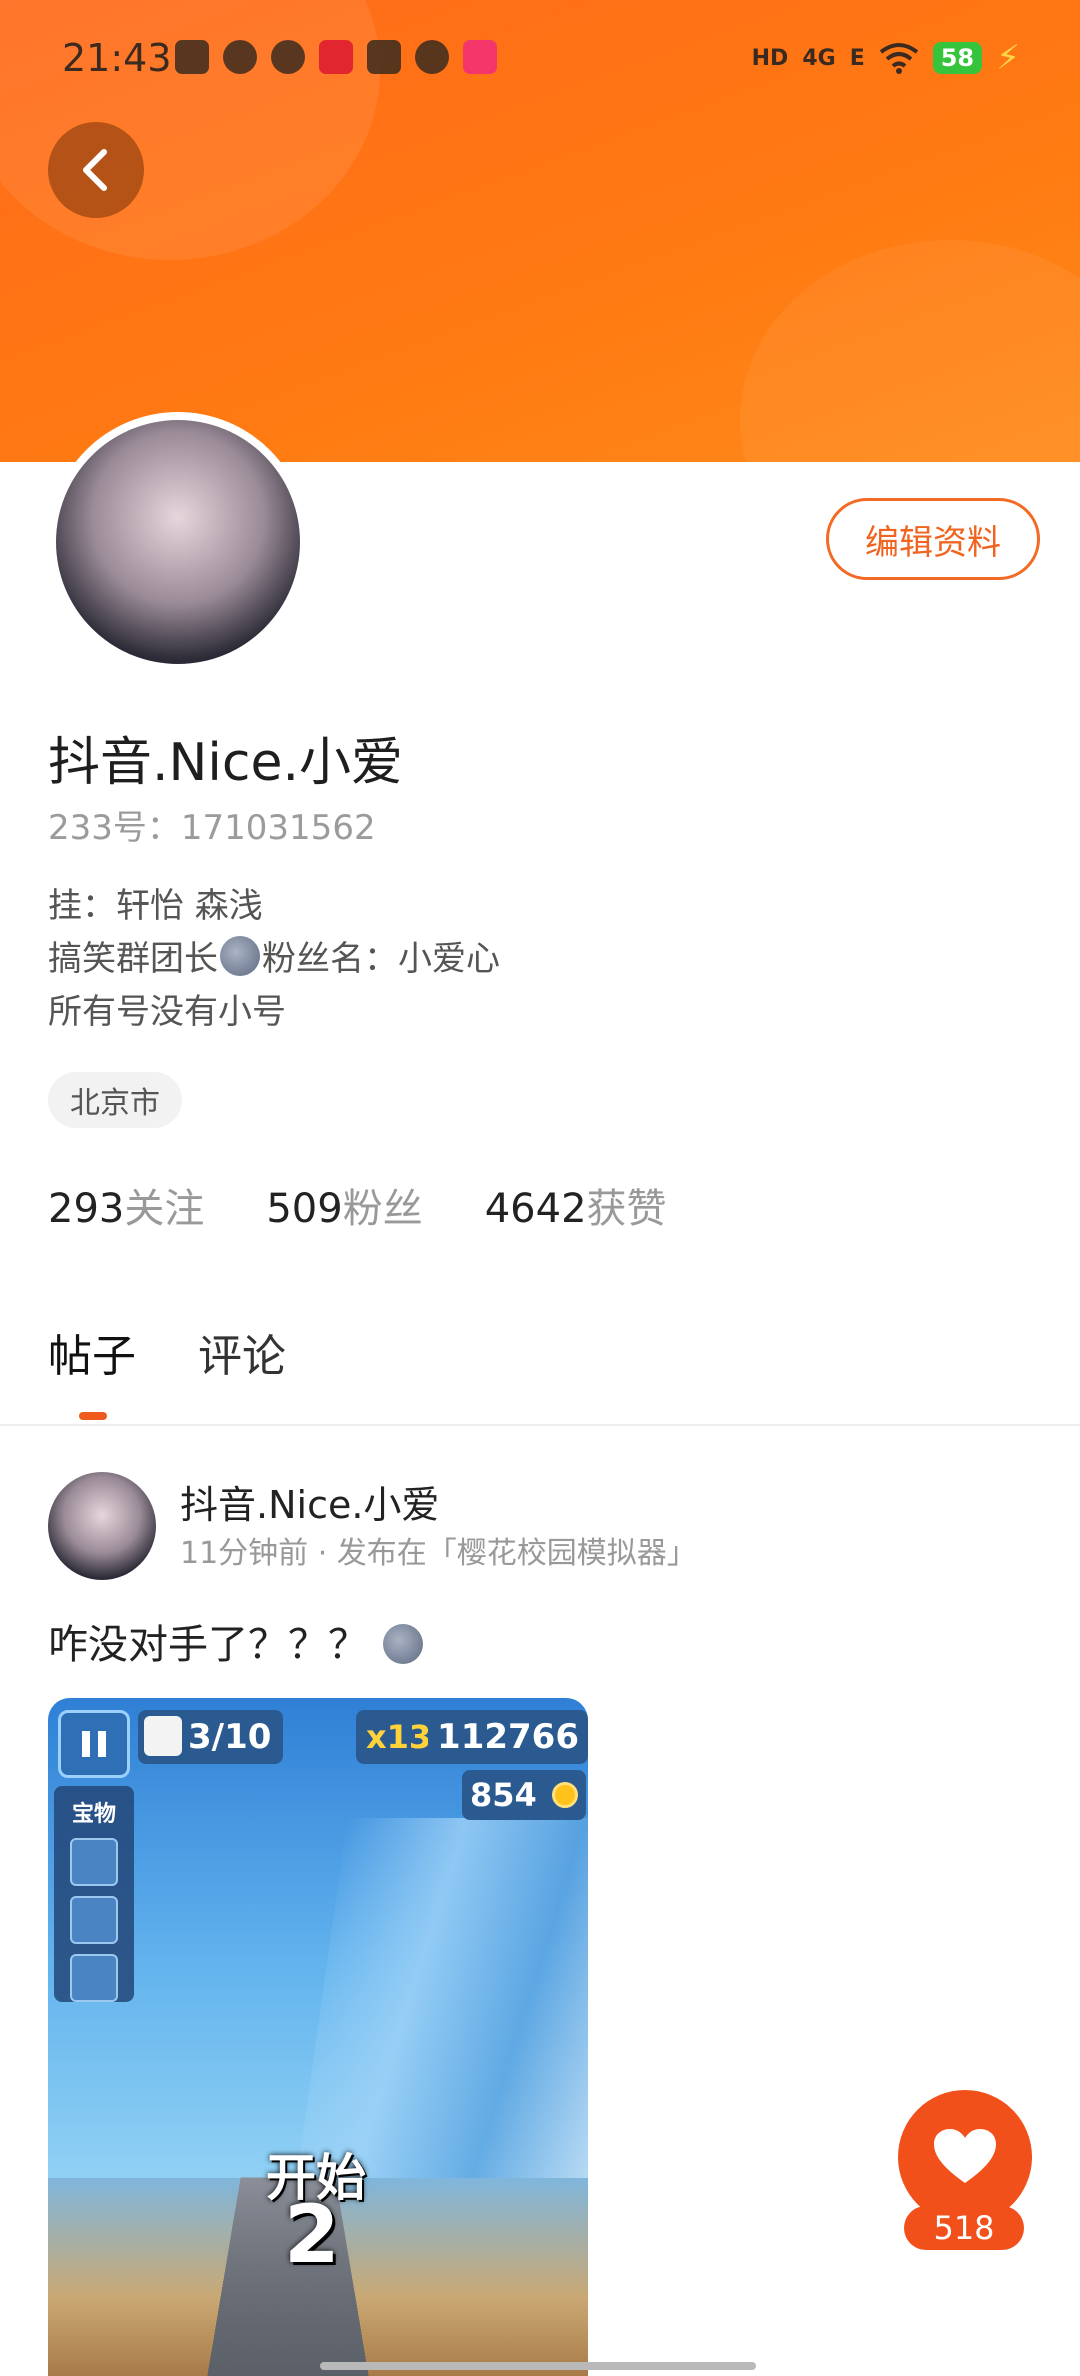 The image size is (1080, 2376). What do you see at coordinates (540, 55) in the screenshot?
I see `status-bar: 21:43 HD 4G E 58 ⚡` at bounding box center [540, 55].